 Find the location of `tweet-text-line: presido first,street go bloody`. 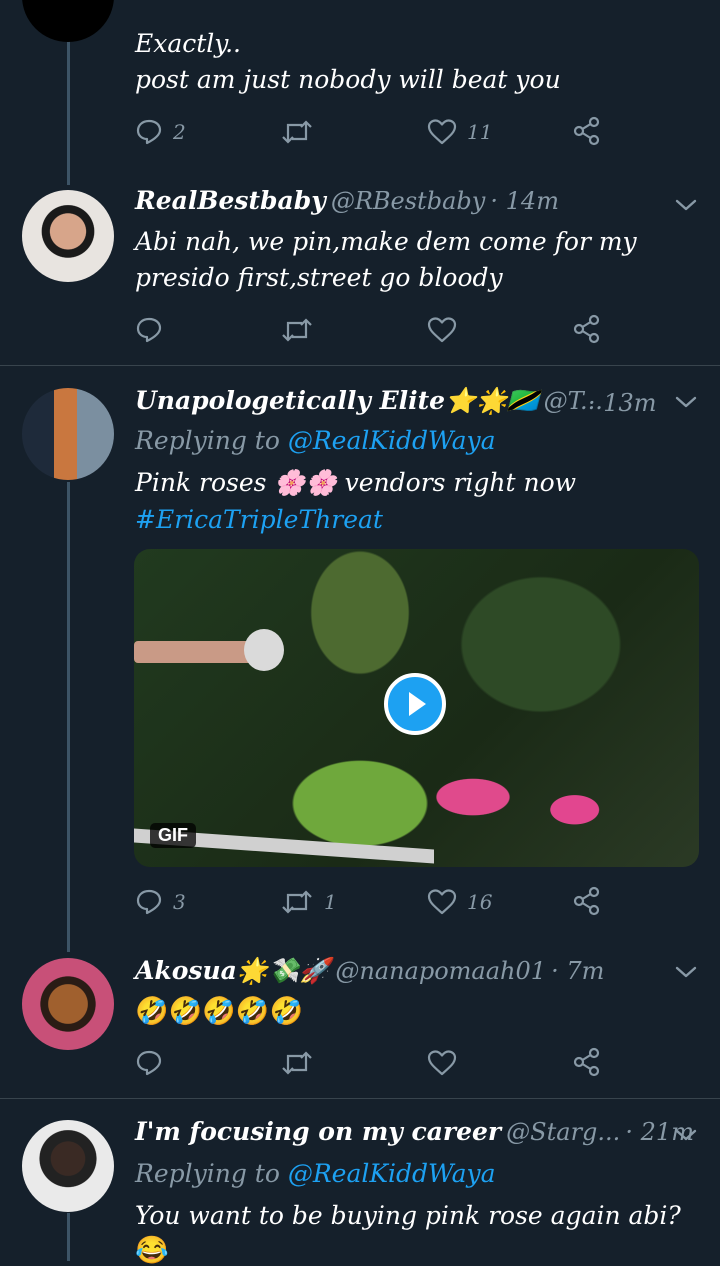

tweet-text-line: presido first,street go bloody is located at coordinates (319, 277).